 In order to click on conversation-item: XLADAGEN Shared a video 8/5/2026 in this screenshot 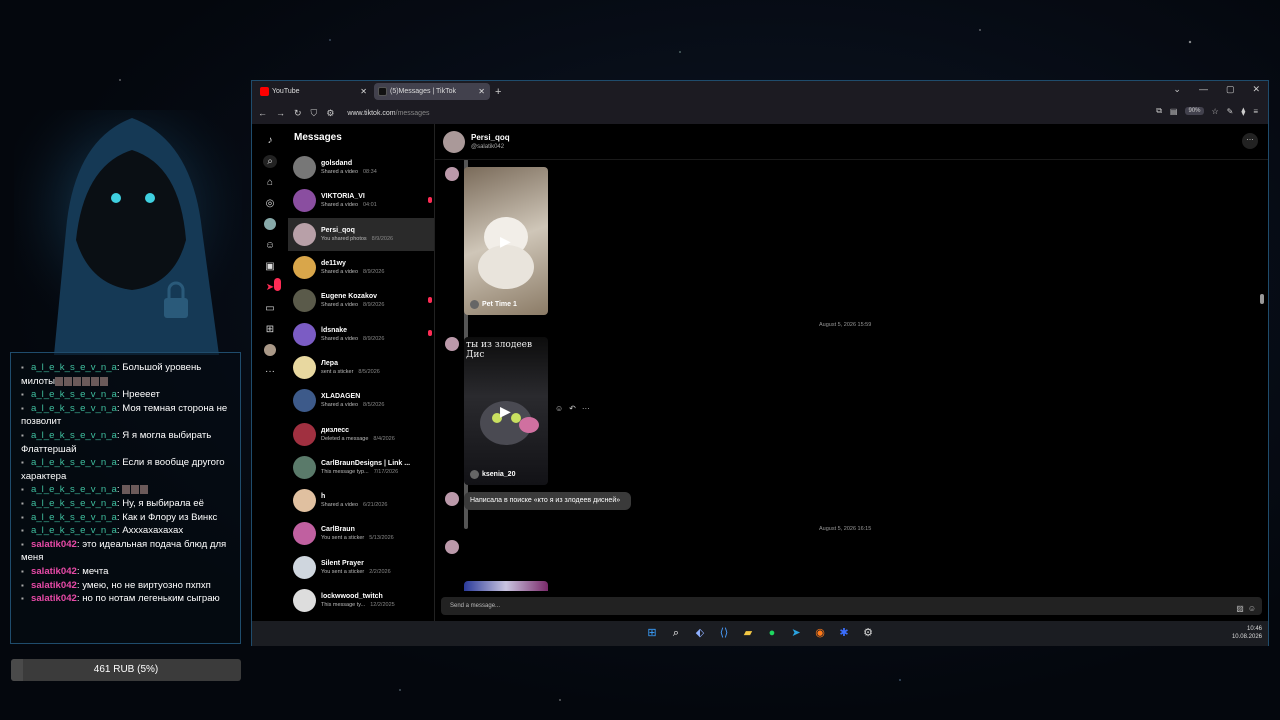, I will do `click(361, 400)`.